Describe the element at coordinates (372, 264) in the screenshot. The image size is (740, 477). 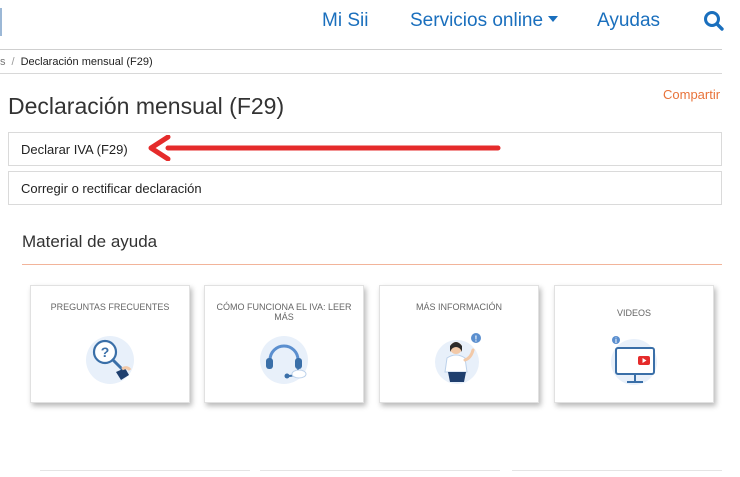
I see `help-section-divider` at that location.